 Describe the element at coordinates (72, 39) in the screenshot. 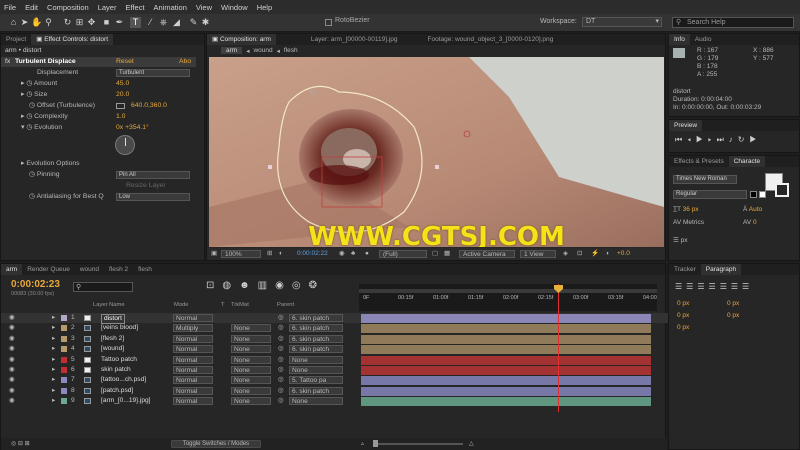

I see `tab-effect-controls: ▣ Effect Controls: distort` at that location.